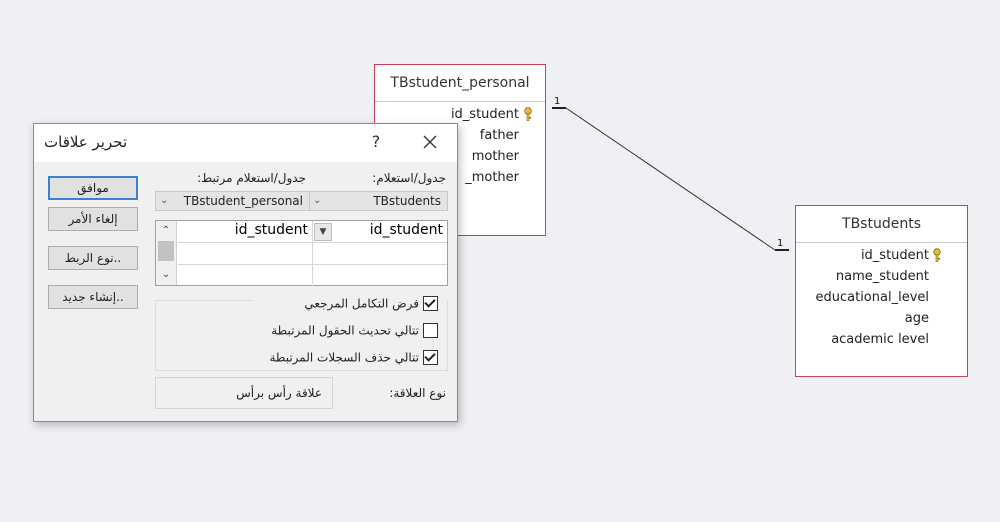 The width and height of the screenshot is (1000, 522). I want to click on field-label: educational_level, so click(872, 297).